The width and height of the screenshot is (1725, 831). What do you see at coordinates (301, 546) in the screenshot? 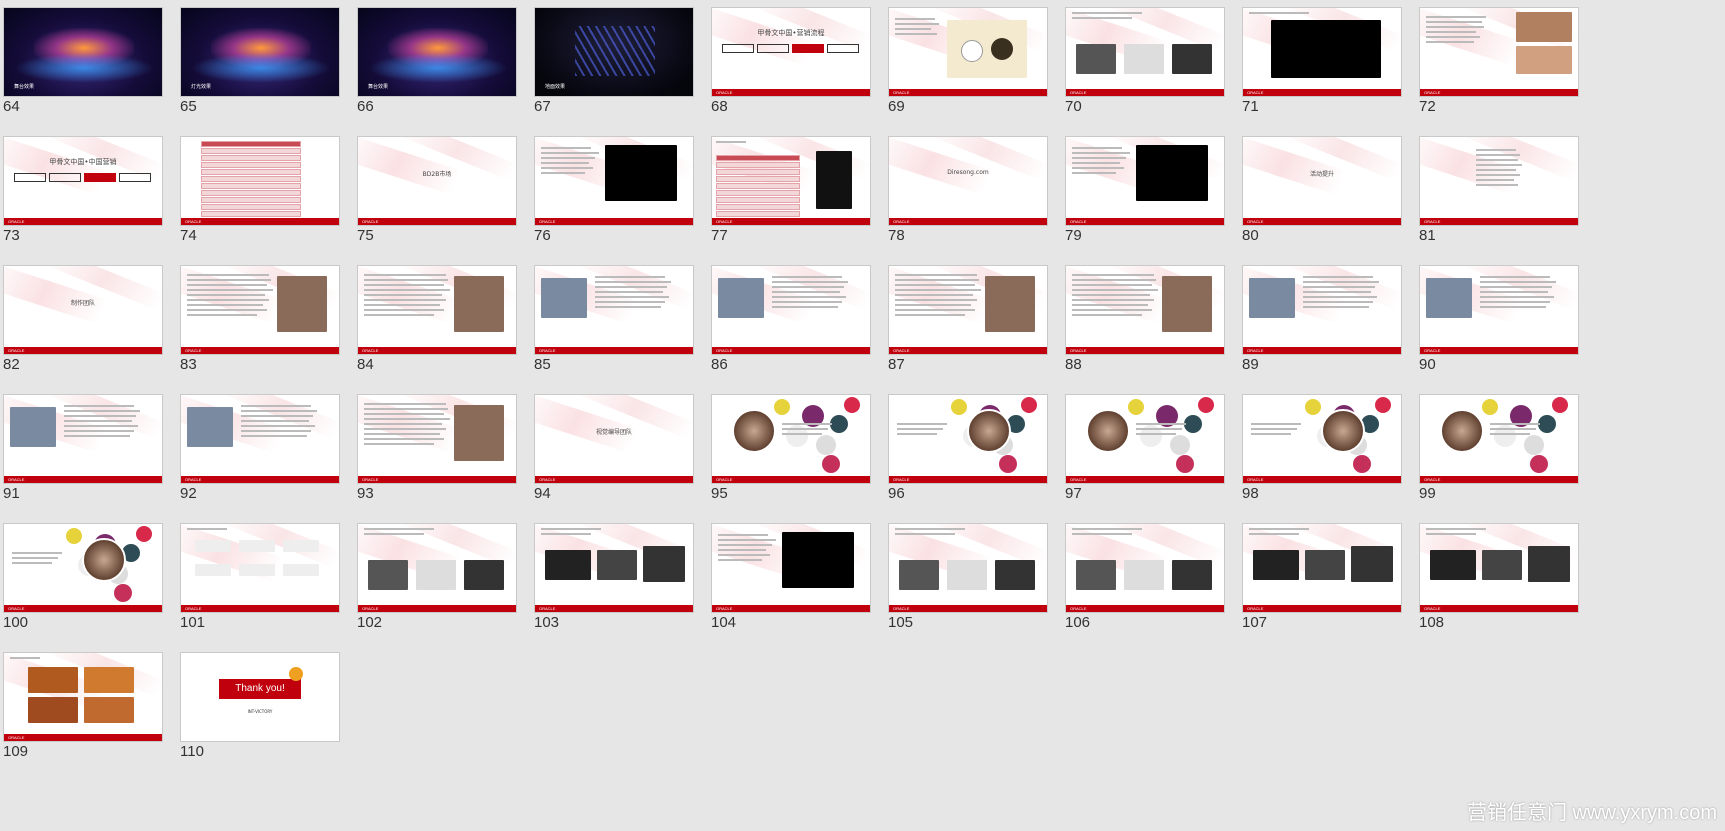
I see `flow-node` at bounding box center [301, 546].